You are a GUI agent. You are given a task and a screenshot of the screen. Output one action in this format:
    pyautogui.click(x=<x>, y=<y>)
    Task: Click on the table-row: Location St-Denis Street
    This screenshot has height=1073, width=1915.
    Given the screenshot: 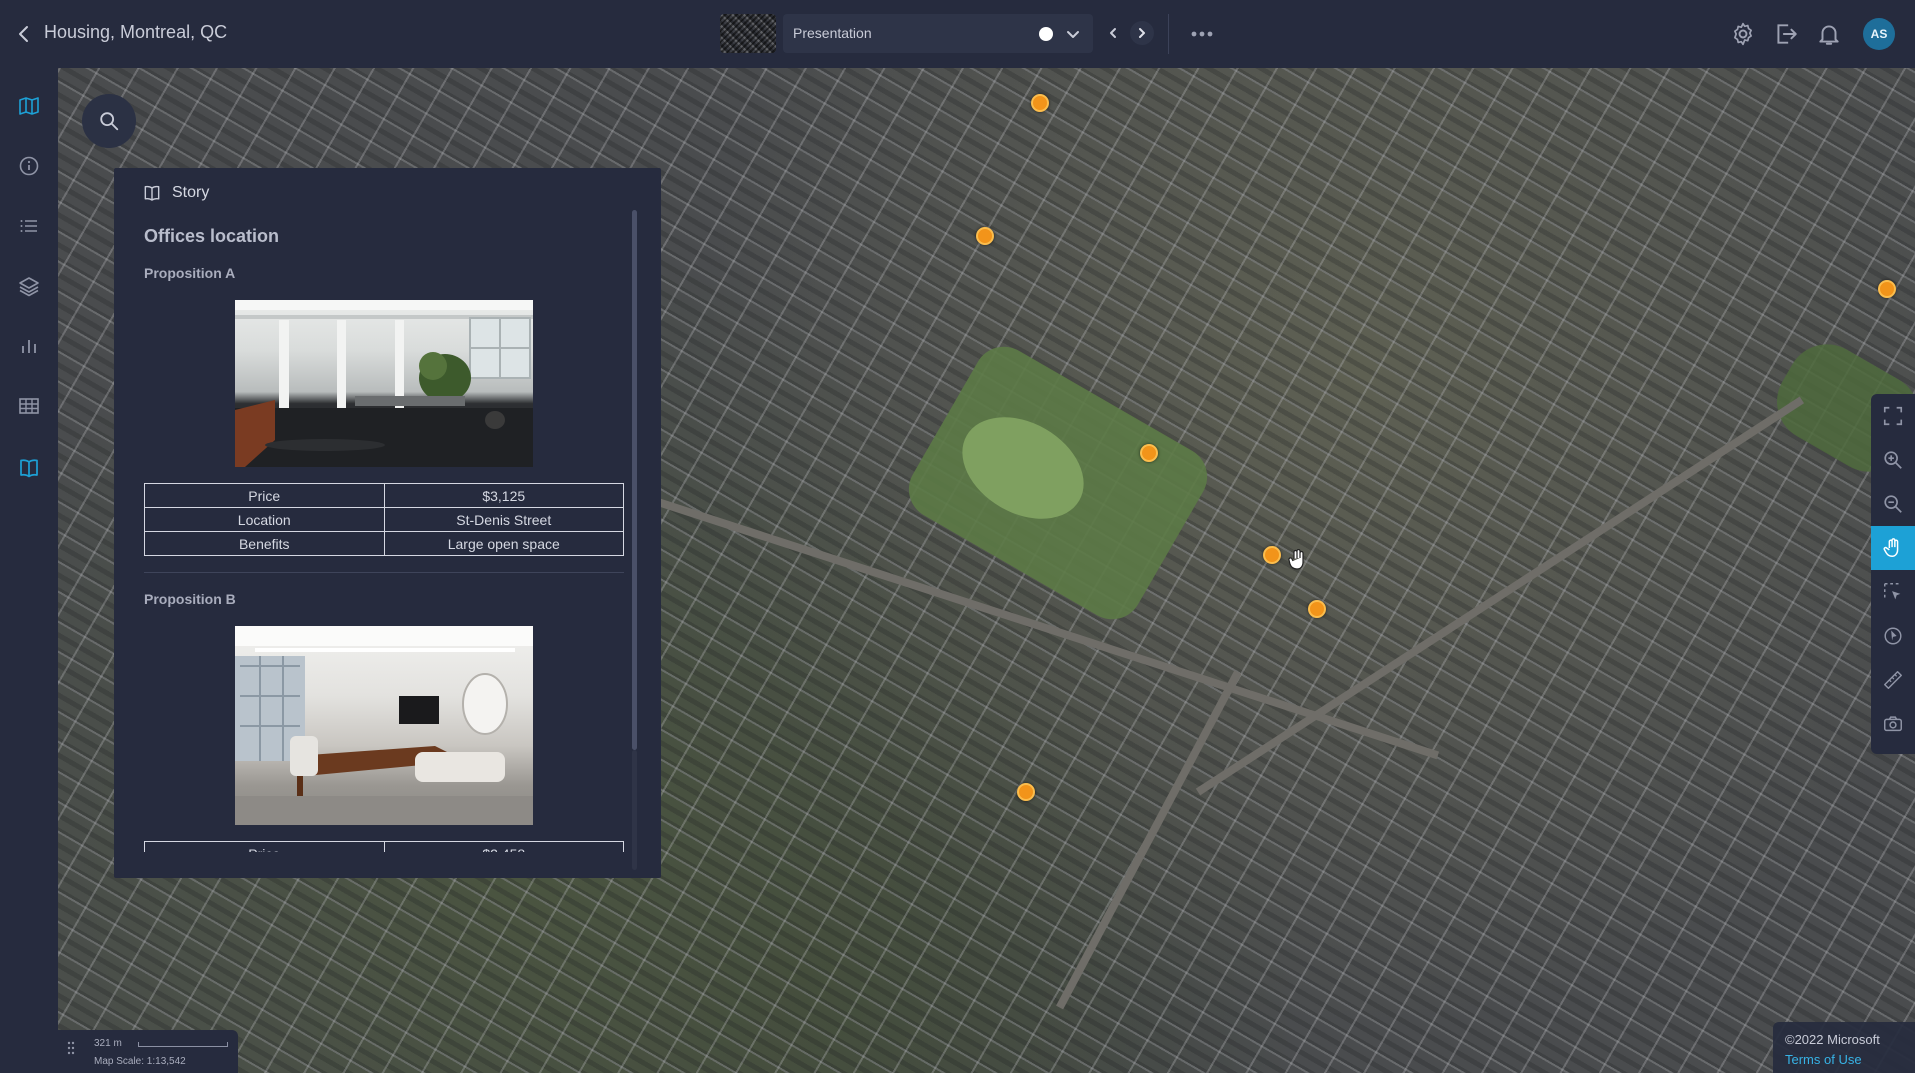 What is the action you would take?
    pyautogui.click(x=384, y=519)
    